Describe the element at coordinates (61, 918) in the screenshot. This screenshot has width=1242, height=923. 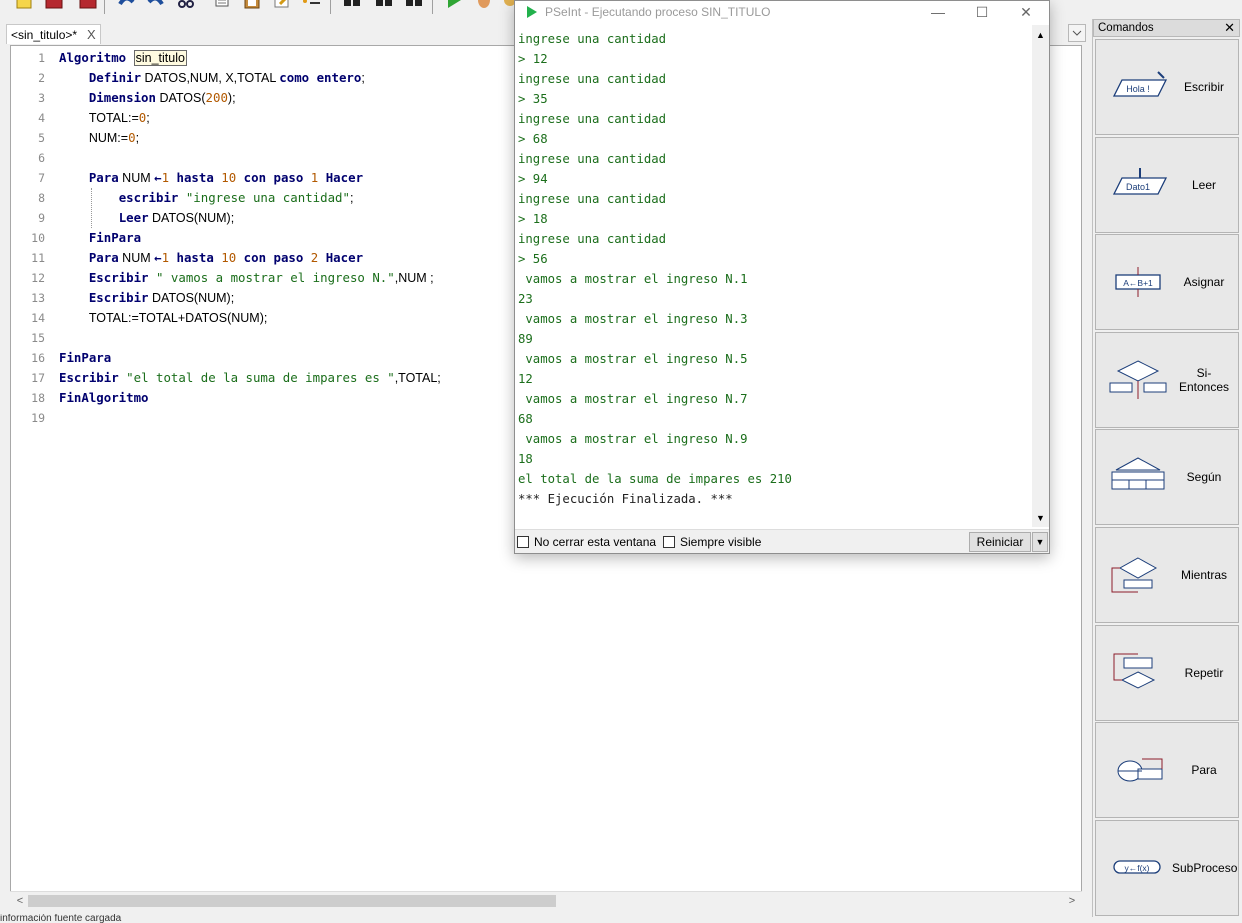
I see `status-bar: información fuente cargada` at that location.